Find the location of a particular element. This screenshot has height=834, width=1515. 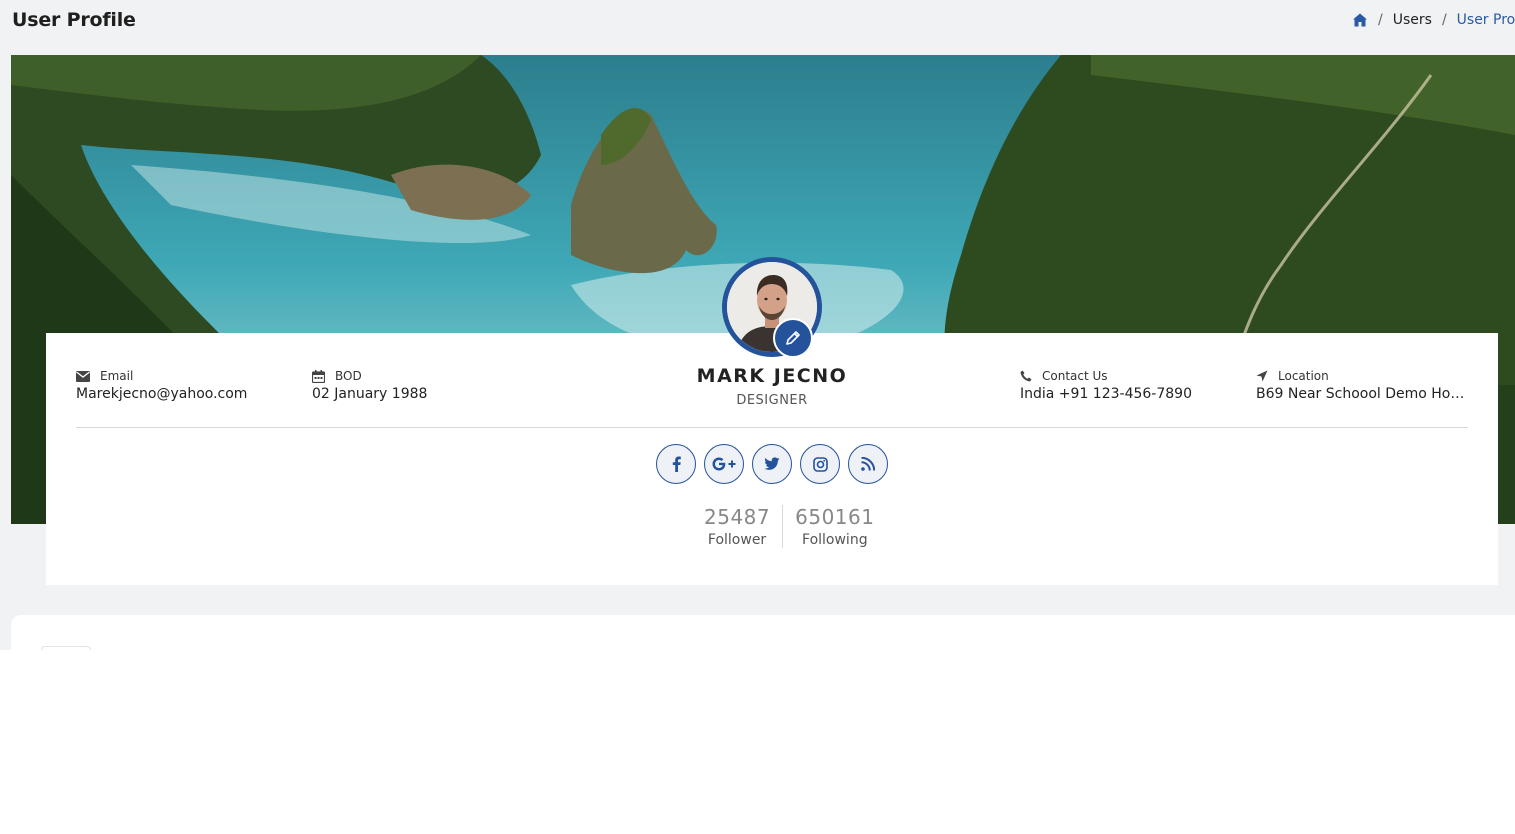

rss-icon is located at coordinates (868, 464).